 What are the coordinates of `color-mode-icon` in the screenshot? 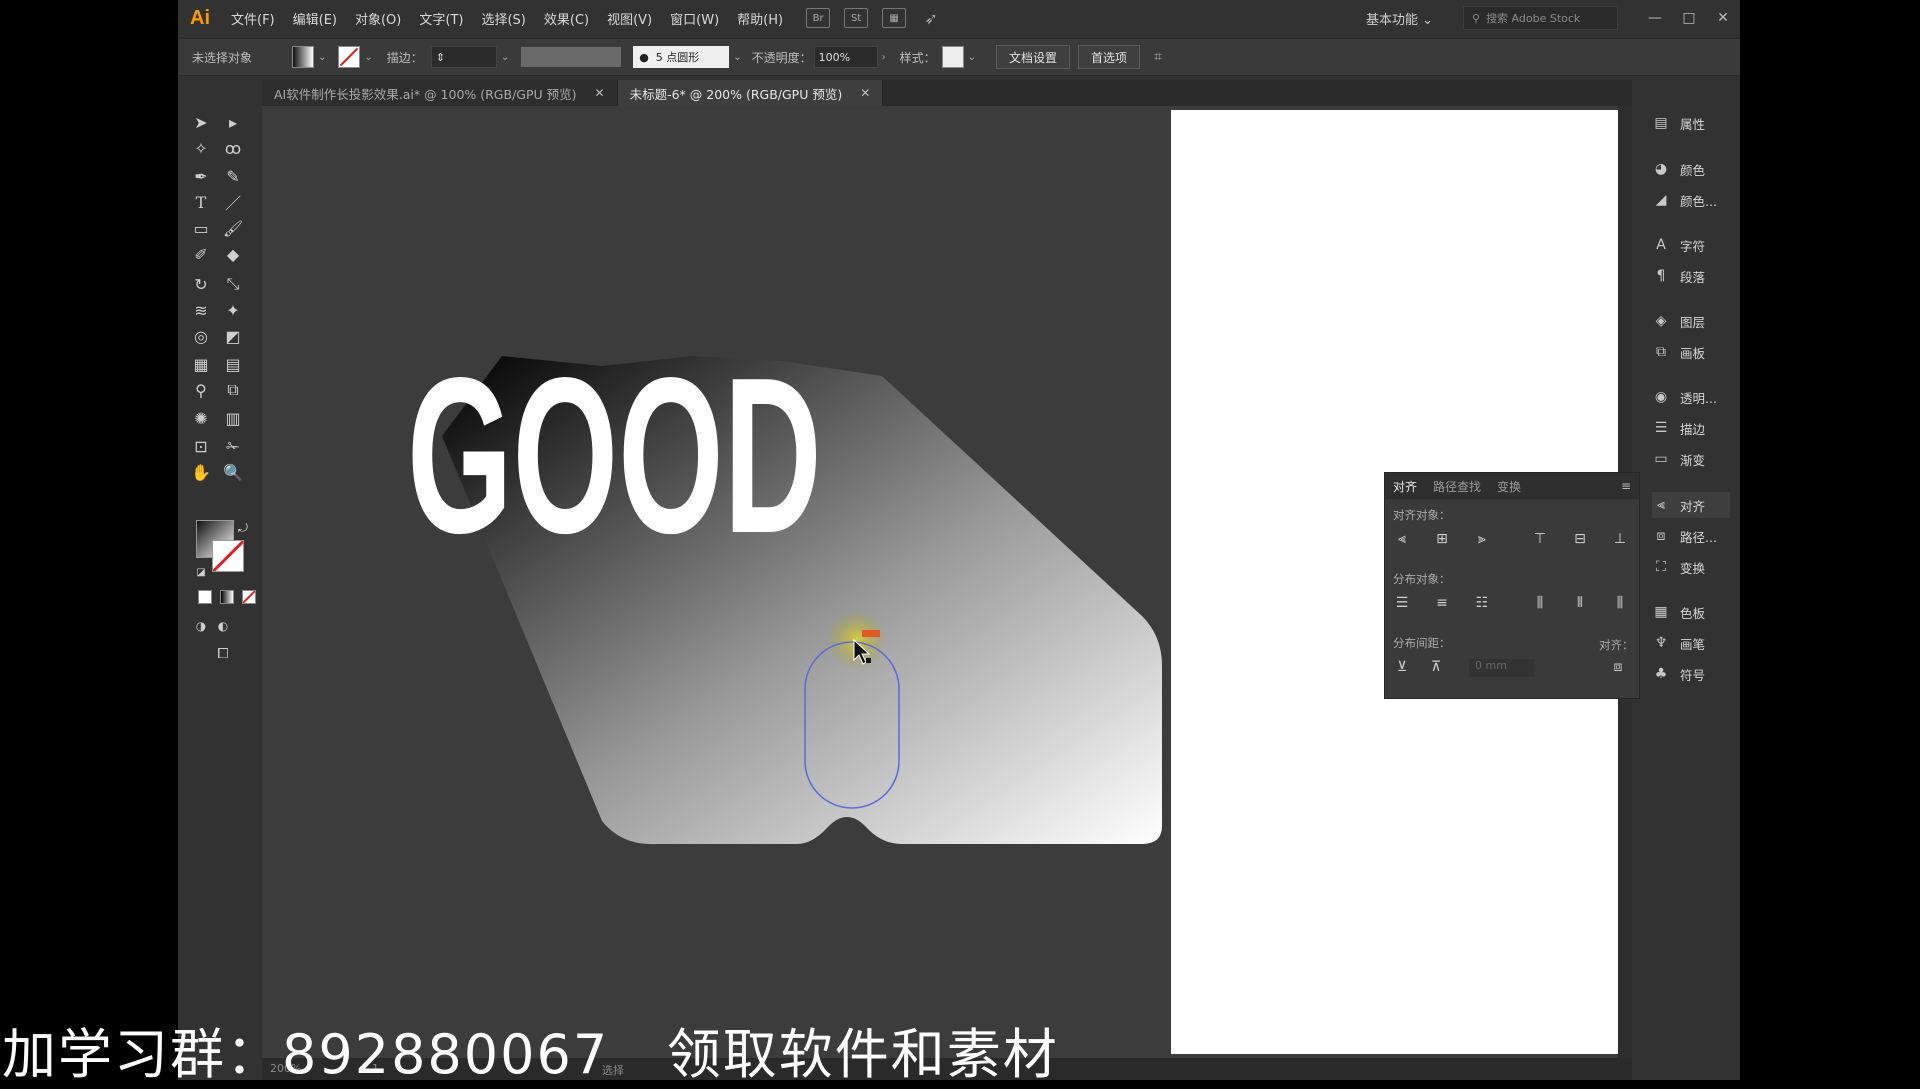 It's located at (205, 597).